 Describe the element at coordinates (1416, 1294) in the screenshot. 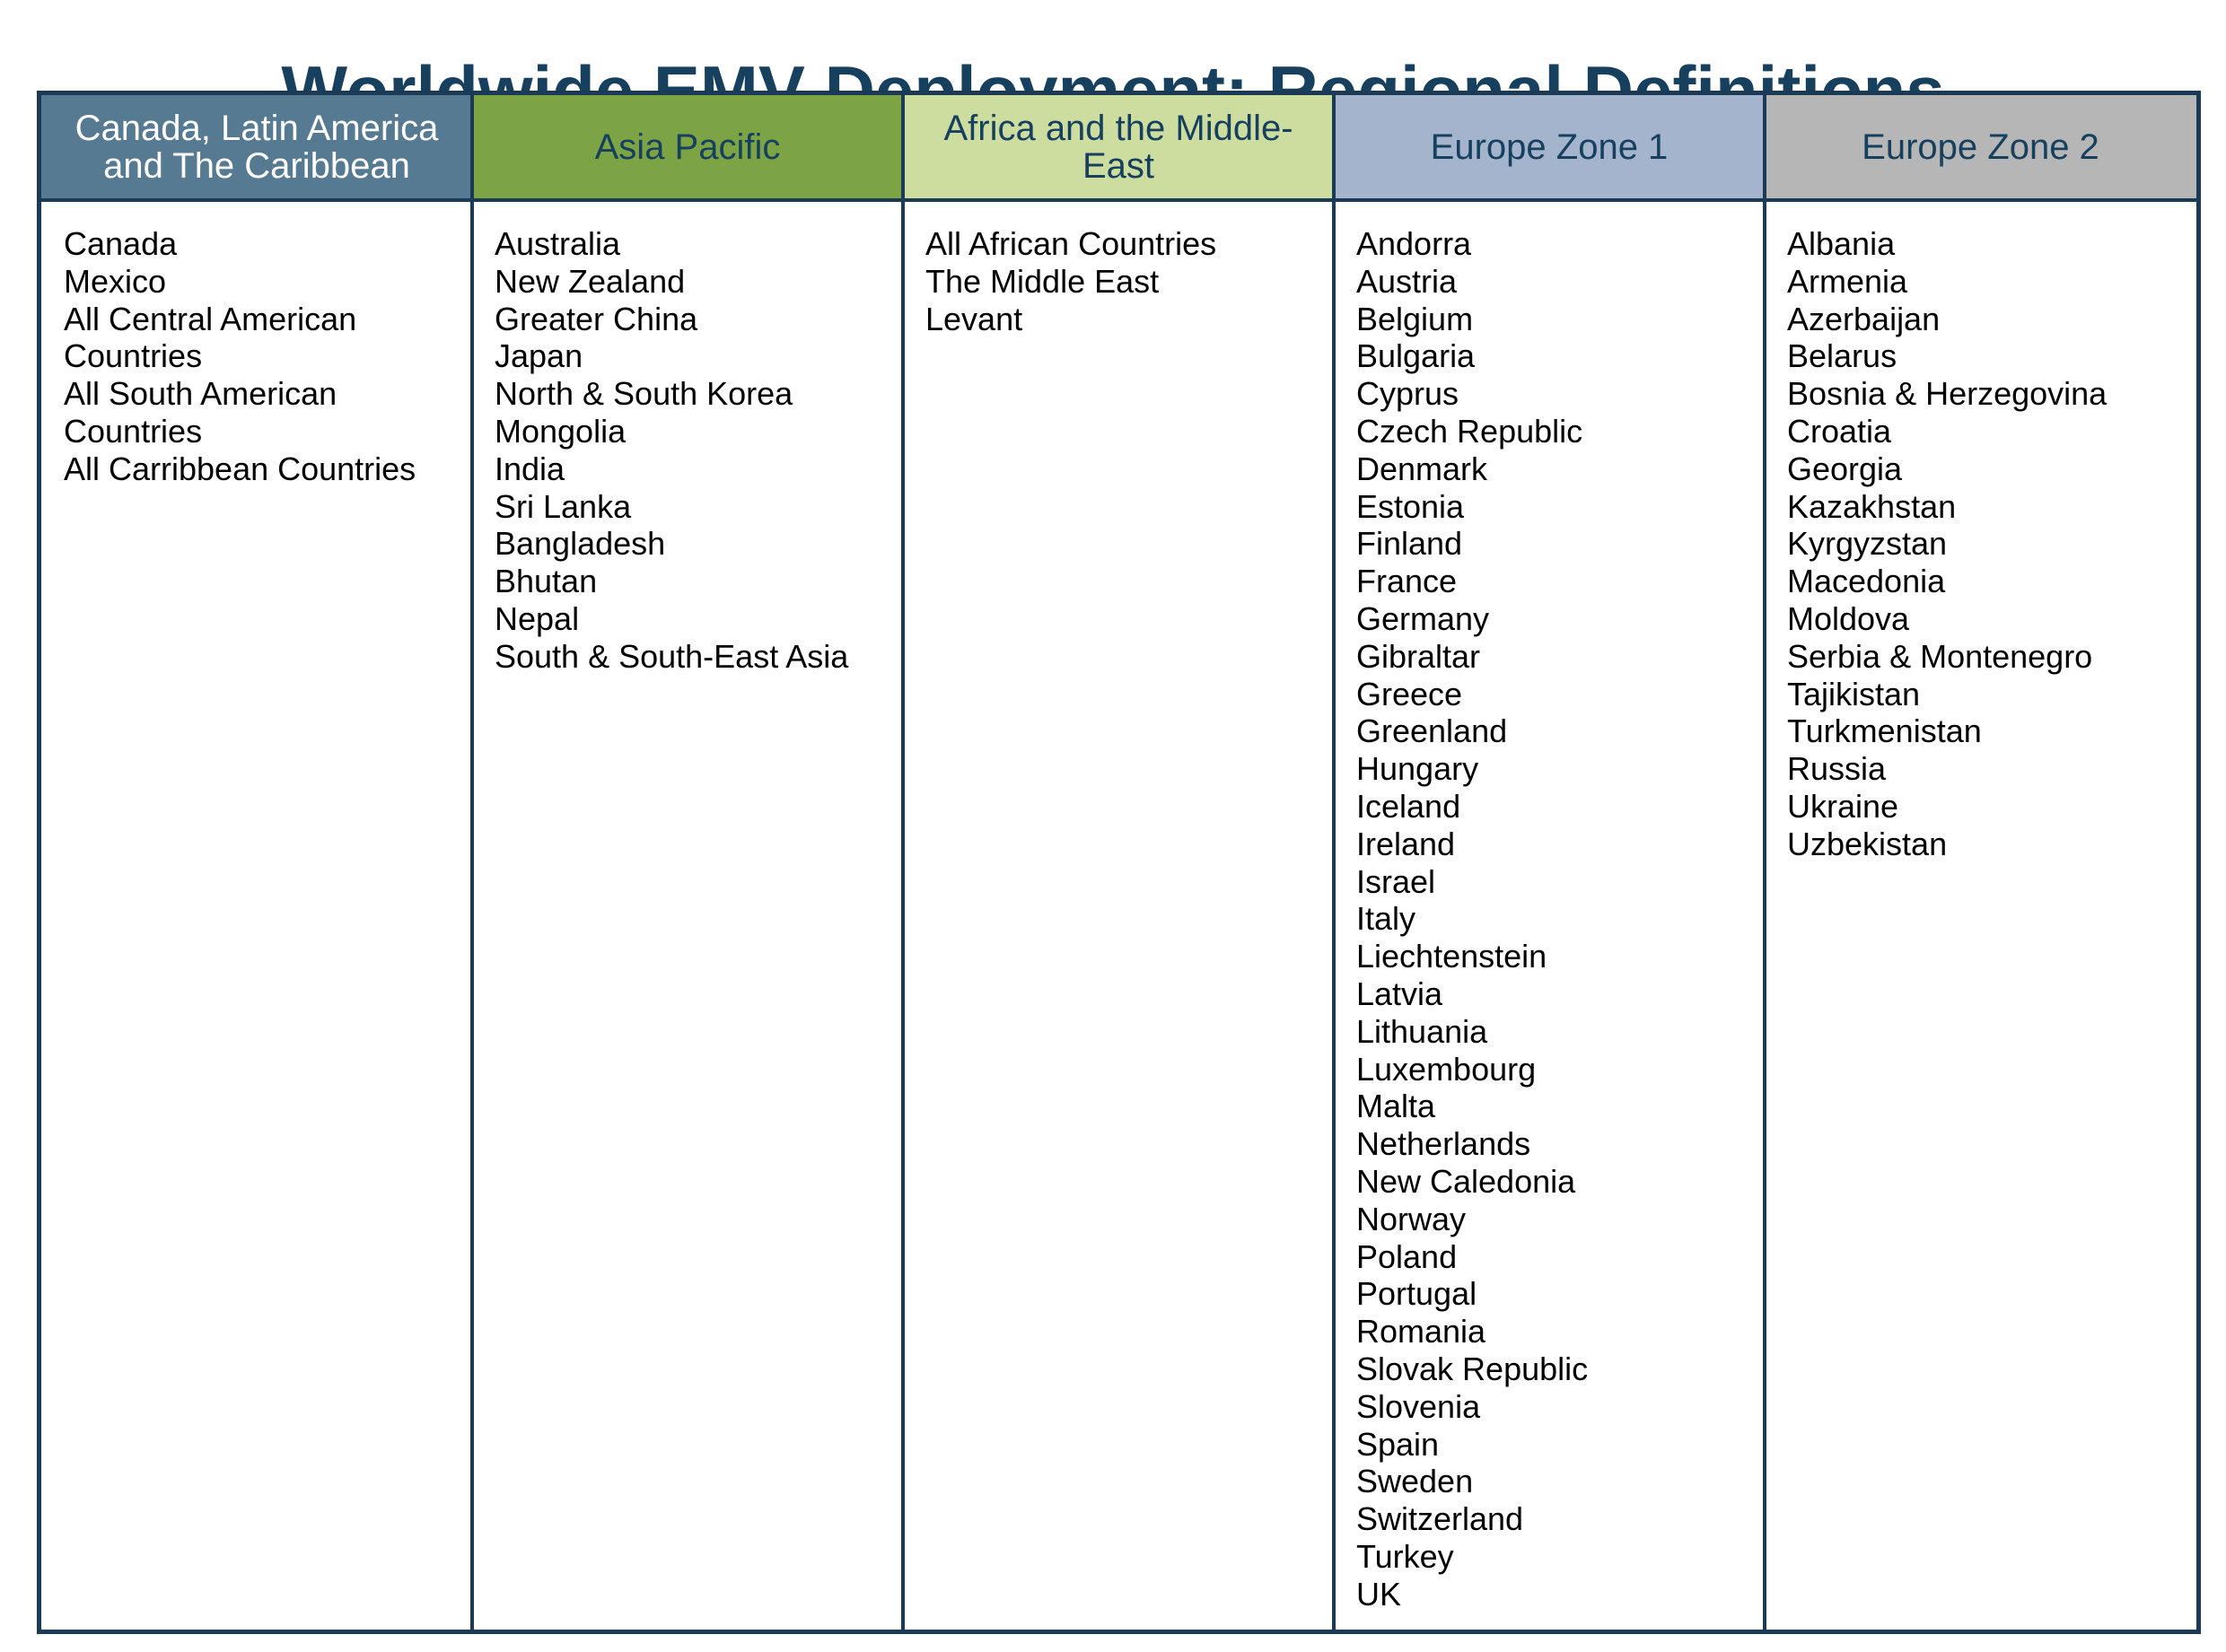

I see `list-item: Portugal` at that location.